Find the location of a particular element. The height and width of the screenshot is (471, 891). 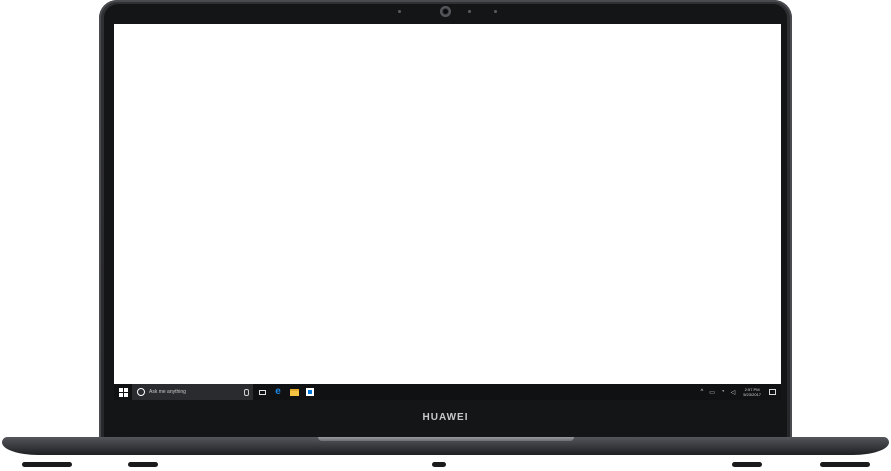

file-explorer-button is located at coordinates (294, 392).